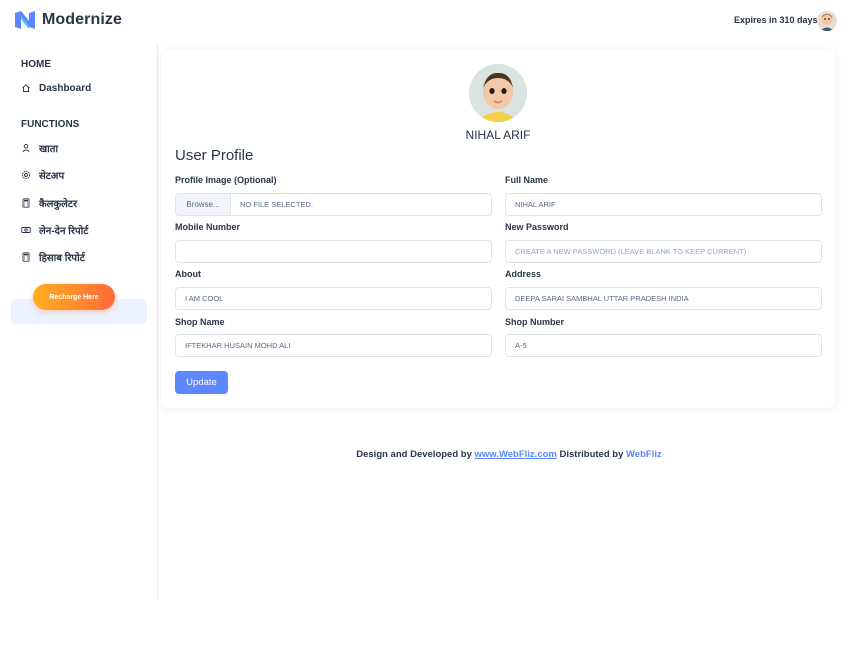  I want to click on address-field: DEEPA SARAI SAMBHAL UTTAR PRADESH INDIA, so click(663, 298).